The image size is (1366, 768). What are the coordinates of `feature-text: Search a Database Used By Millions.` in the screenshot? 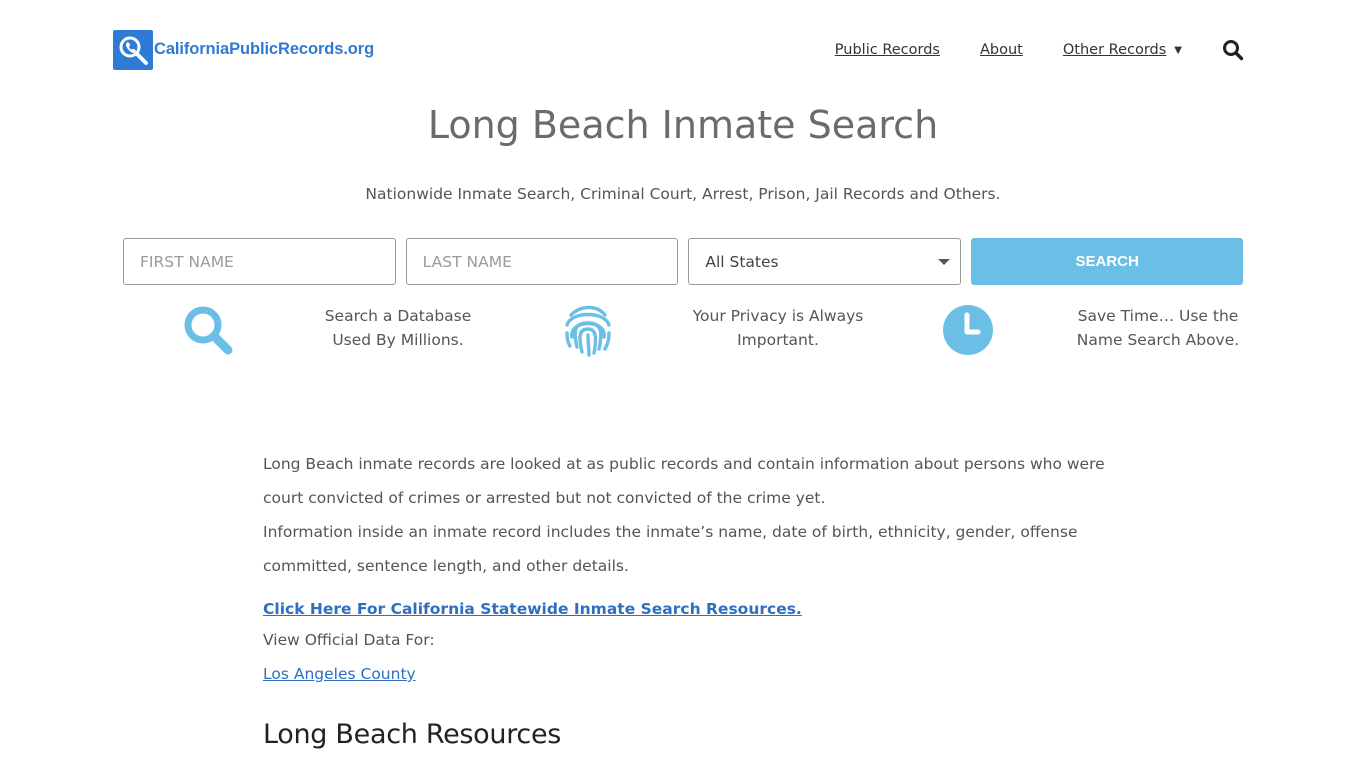 It's located at (398, 328).